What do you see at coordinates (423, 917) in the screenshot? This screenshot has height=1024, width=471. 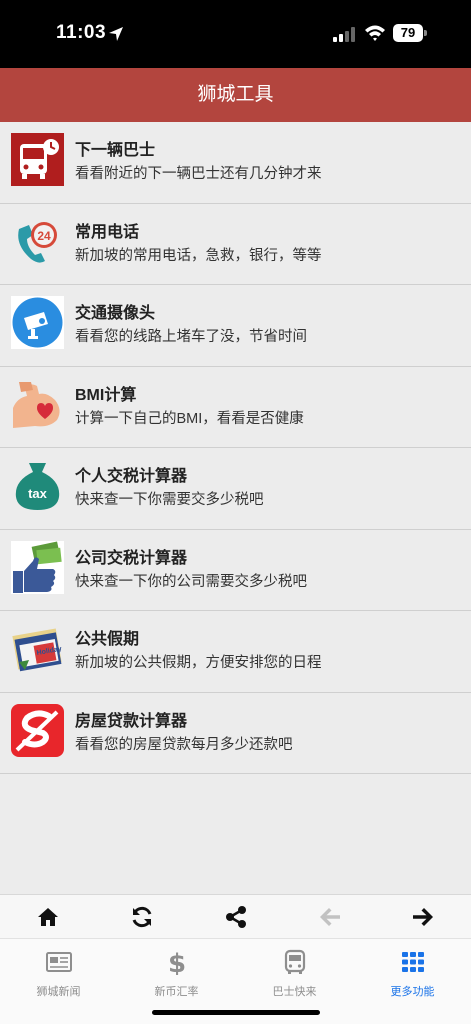 I see `forward-arrow-icon` at bounding box center [423, 917].